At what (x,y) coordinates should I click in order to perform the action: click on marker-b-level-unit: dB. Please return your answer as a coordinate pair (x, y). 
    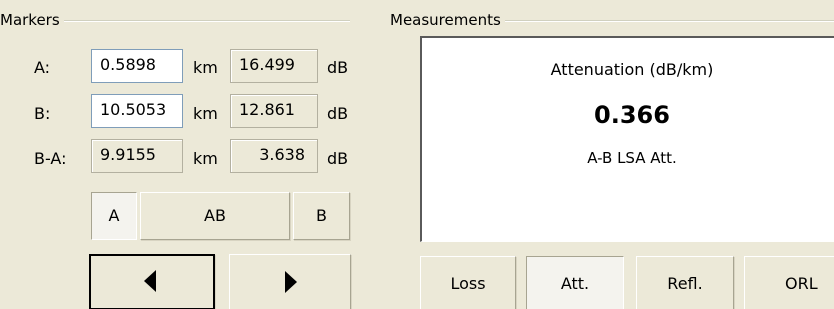
    Looking at the image, I should click on (338, 113).